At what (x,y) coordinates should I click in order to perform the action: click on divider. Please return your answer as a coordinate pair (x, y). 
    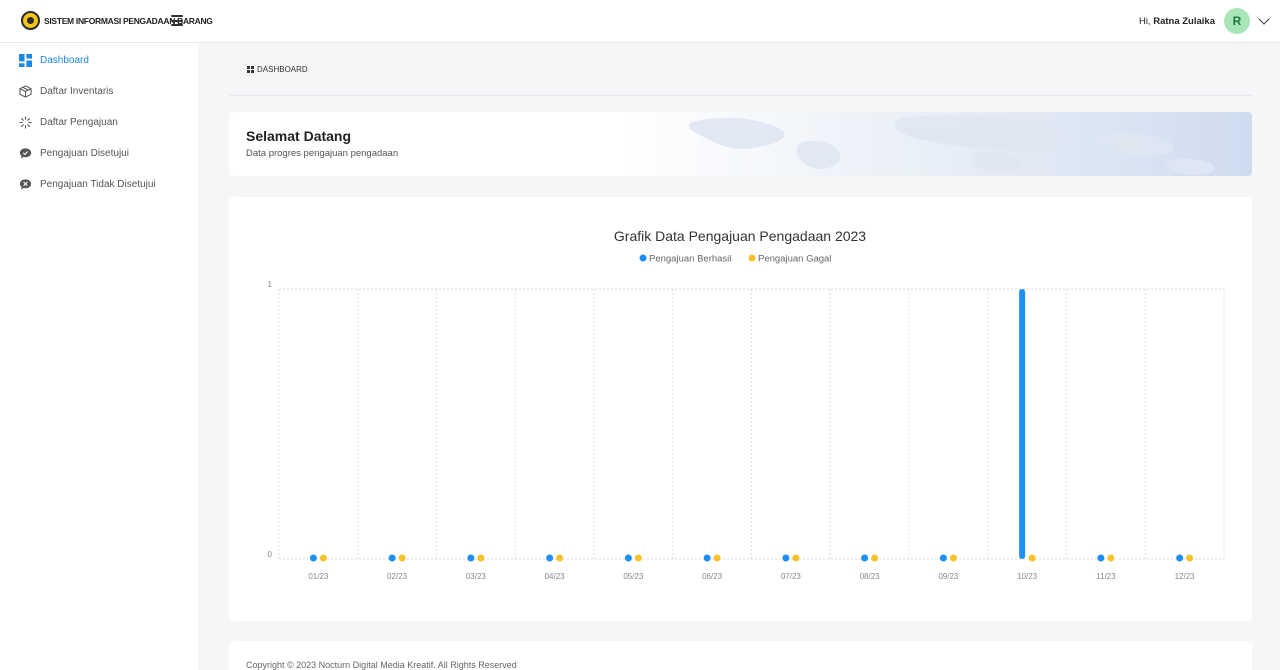
    Looking at the image, I should click on (740, 95).